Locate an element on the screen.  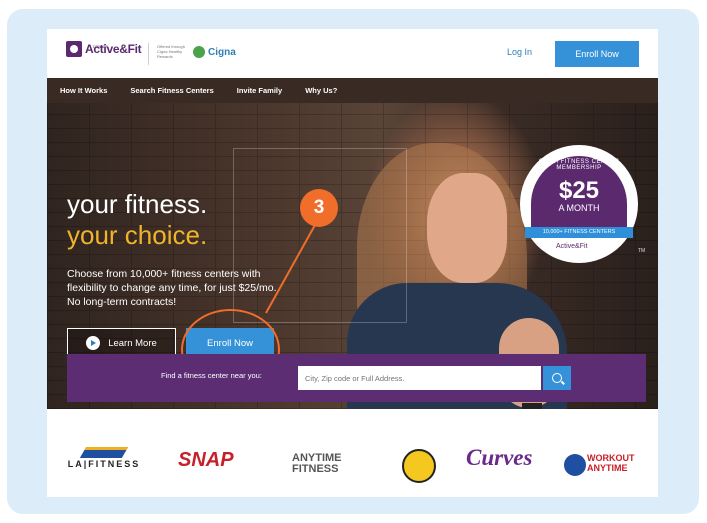
workout-line1: WORKOUT is located at coordinates (611, 458).